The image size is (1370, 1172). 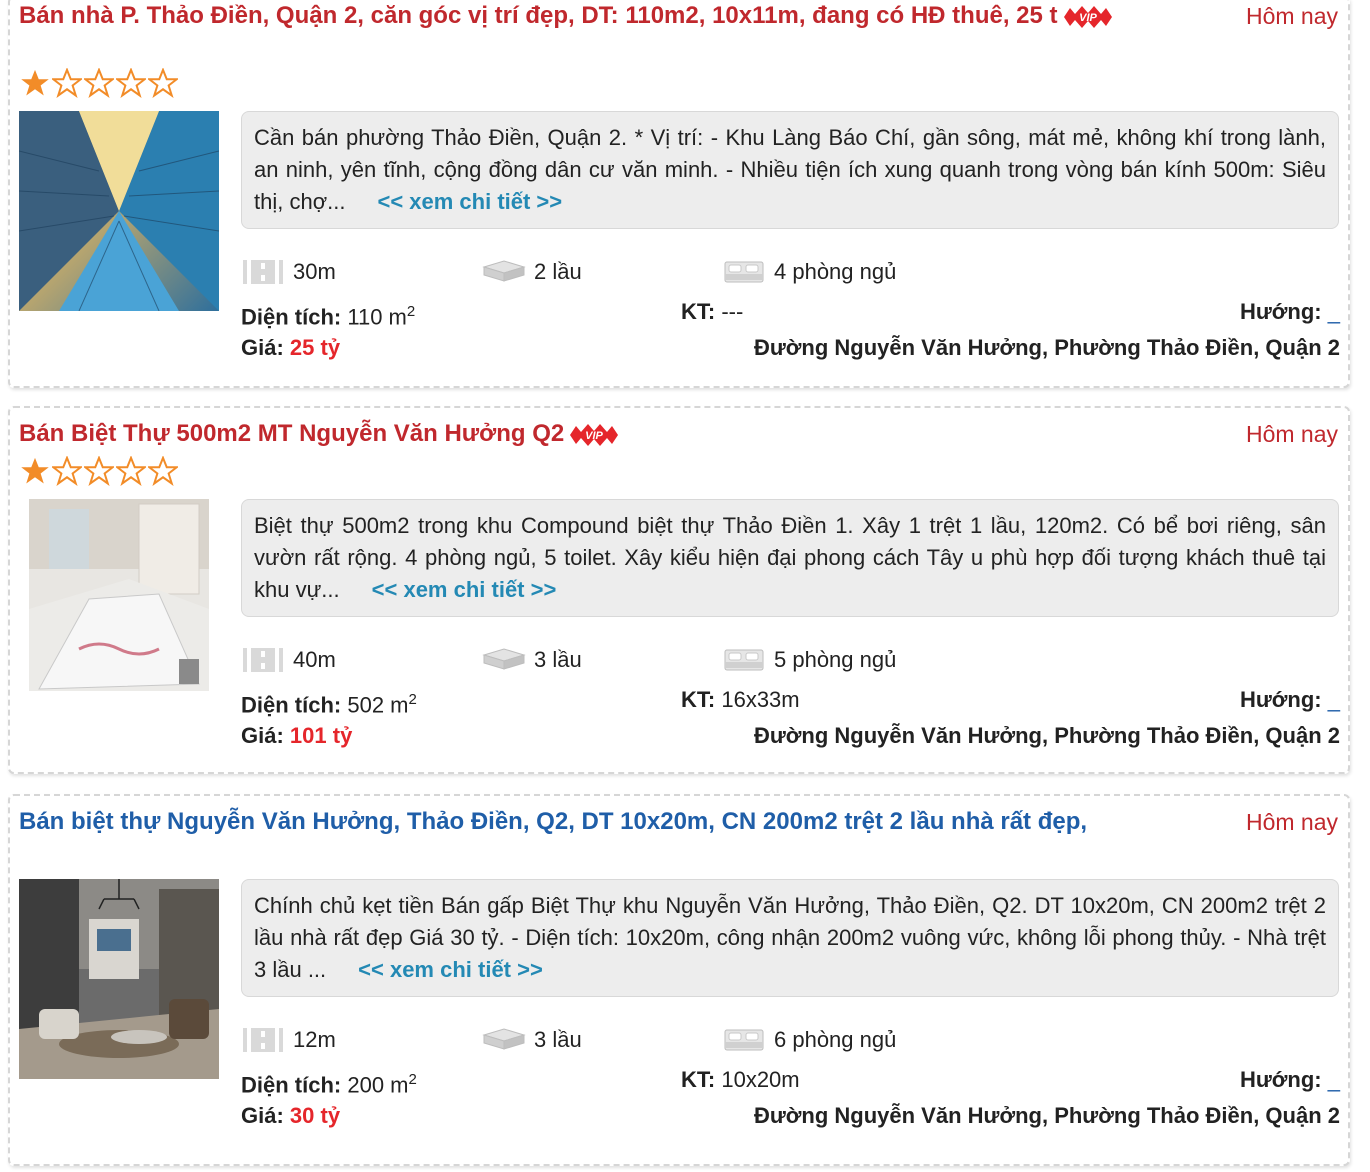 What do you see at coordinates (378, 705) in the screenshot?
I see `area-value: 502 m` at bounding box center [378, 705].